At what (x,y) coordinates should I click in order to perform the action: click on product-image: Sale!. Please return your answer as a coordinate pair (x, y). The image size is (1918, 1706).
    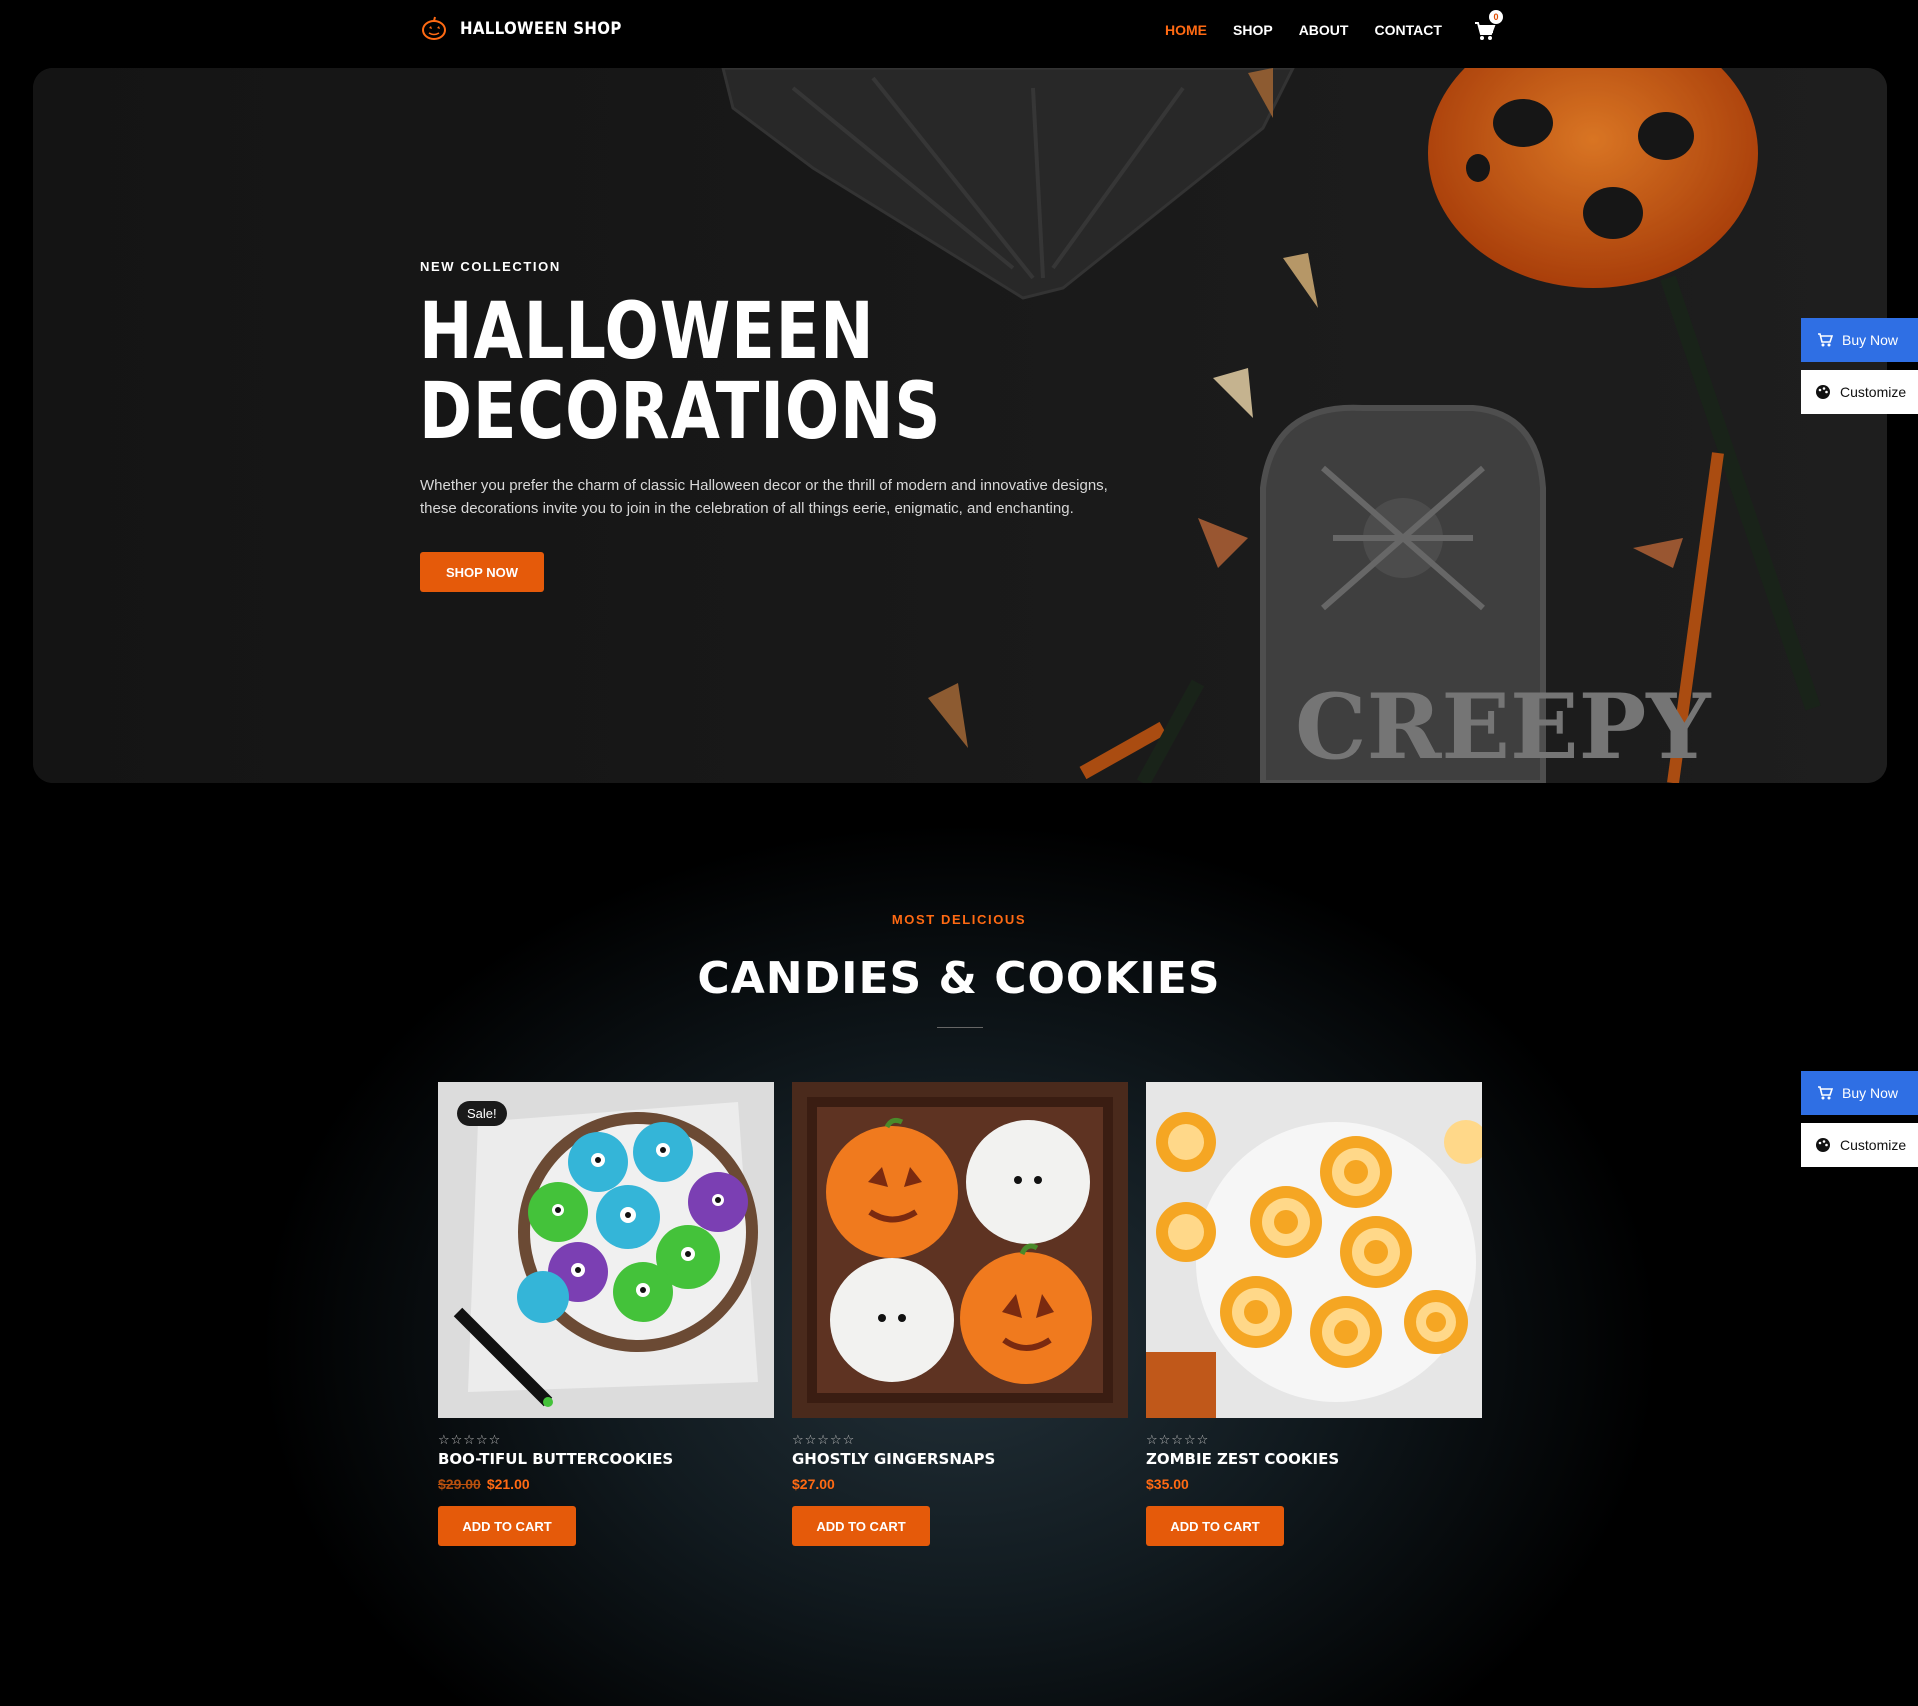
    Looking at the image, I should click on (606, 1250).